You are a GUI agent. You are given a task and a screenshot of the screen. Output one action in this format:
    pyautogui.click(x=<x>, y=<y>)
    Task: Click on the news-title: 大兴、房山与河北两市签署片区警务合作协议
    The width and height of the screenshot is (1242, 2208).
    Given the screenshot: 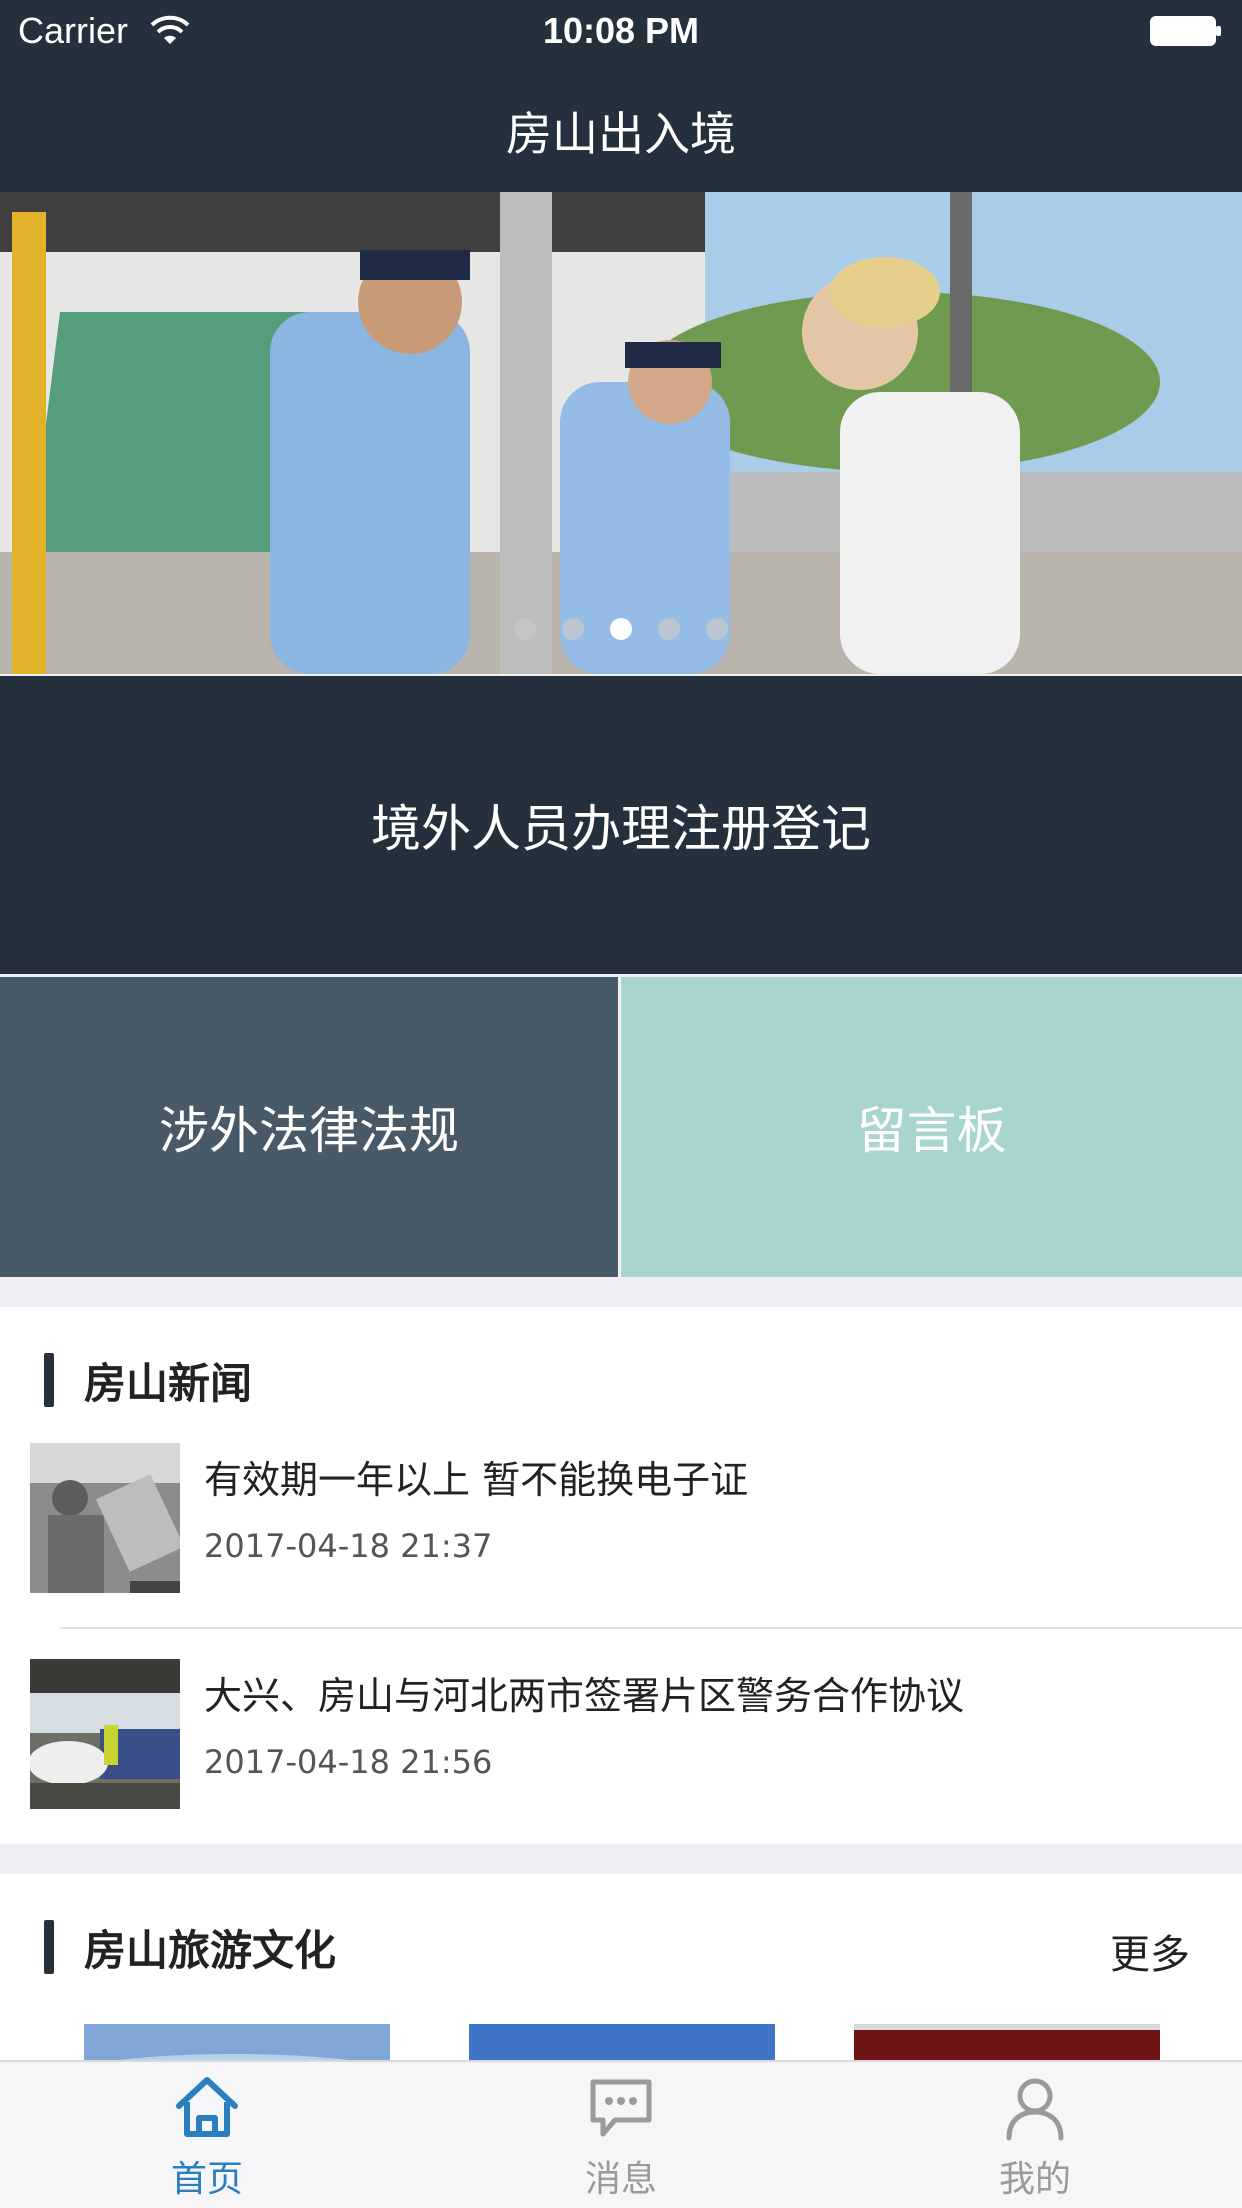 What is the action you would take?
    pyautogui.click(x=584, y=1696)
    